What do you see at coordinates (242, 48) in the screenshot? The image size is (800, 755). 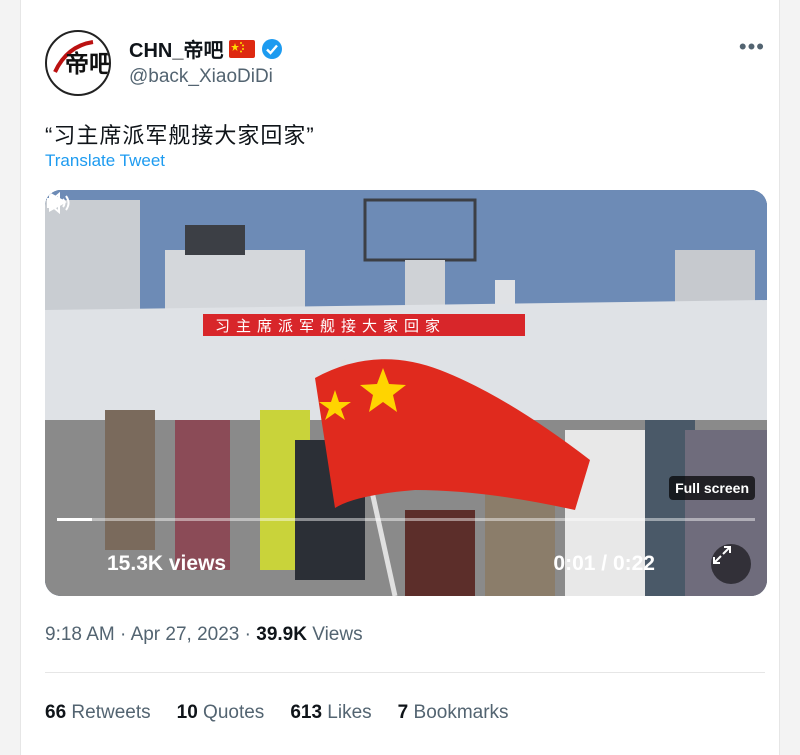 I see `china-flag-emoji-icon` at bounding box center [242, 48].